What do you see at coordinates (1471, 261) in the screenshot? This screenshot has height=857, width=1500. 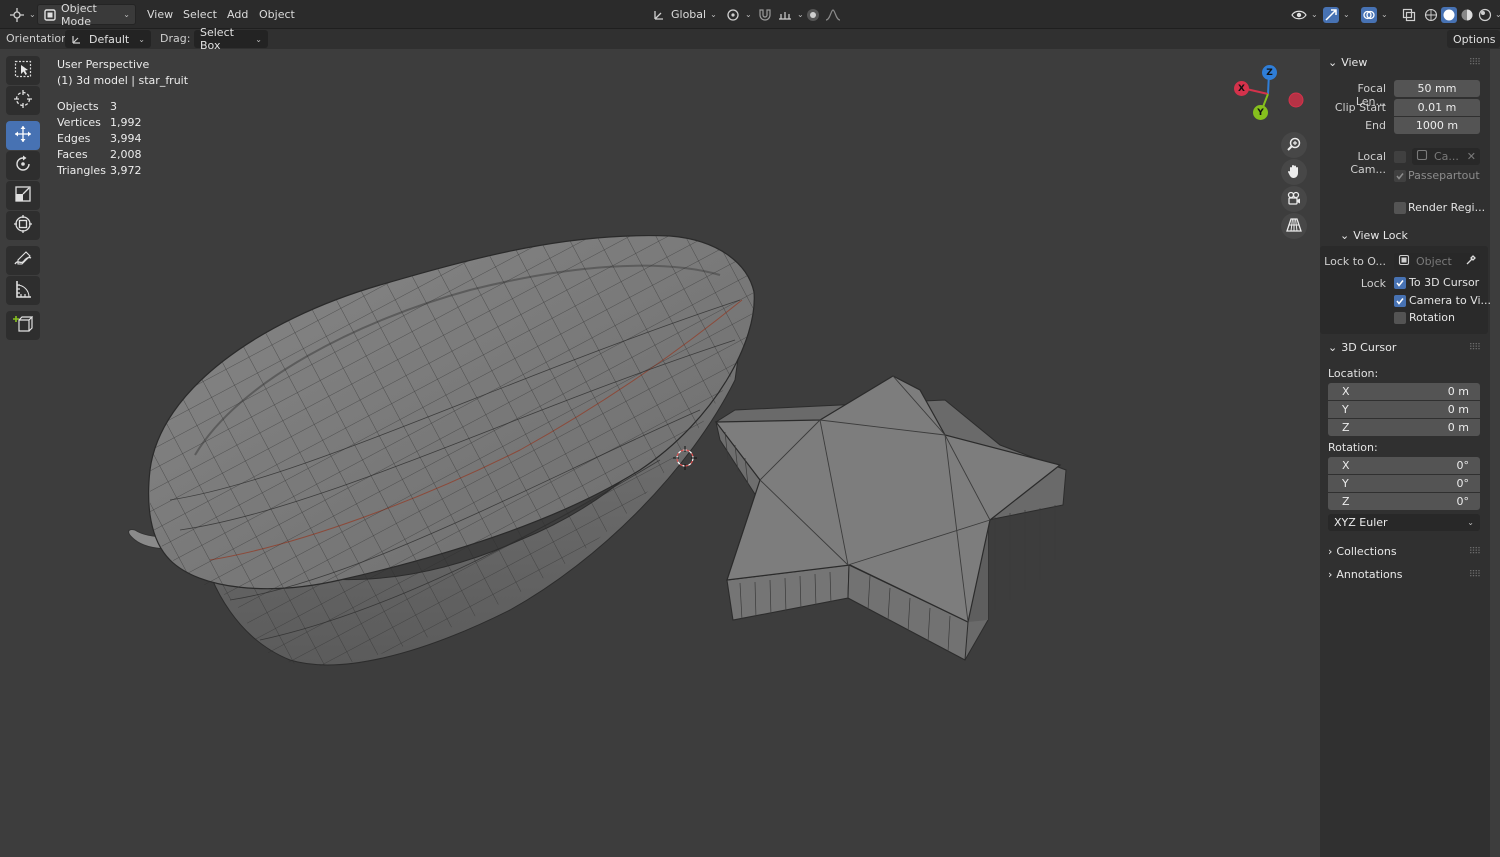 I see `eyedropper-icon` at bounding box center [1471, 261].